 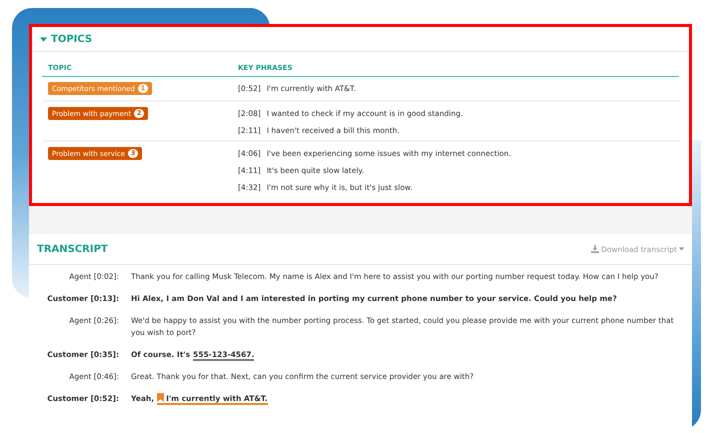 What do you see at coordinates (71, 39) in the screenshot?
I see `section-title: TOPICS` at bounding box center [71, 39].